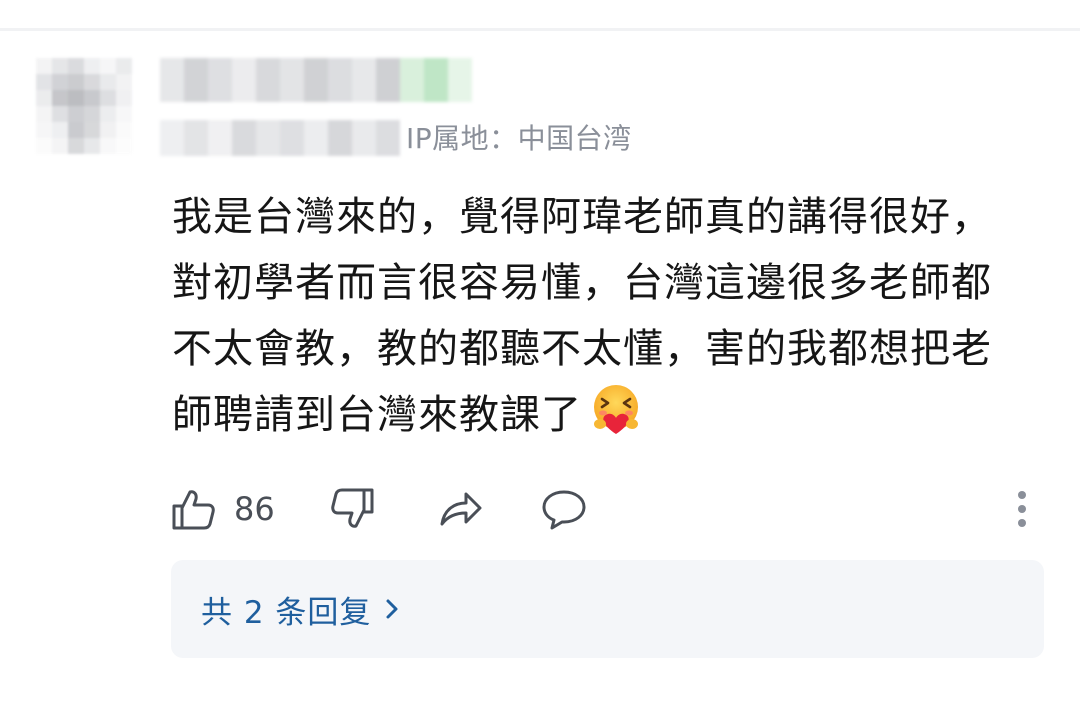 This screenshot has width=1080, height=701. I want to click on share-button, so click(460, 509).